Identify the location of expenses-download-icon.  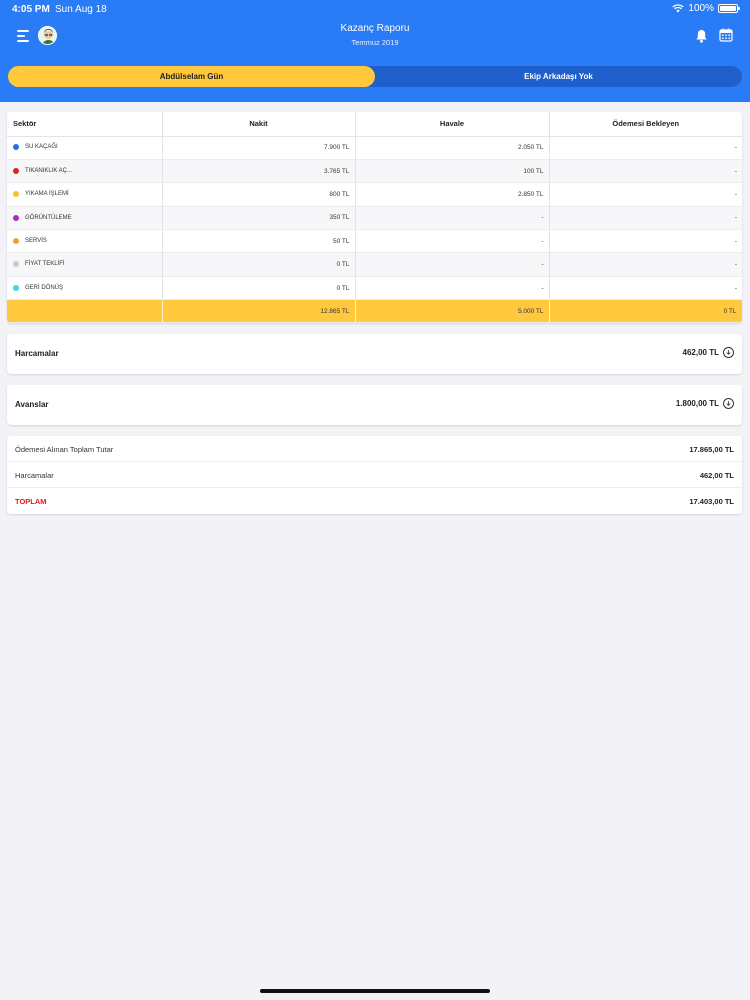
(728, 352).